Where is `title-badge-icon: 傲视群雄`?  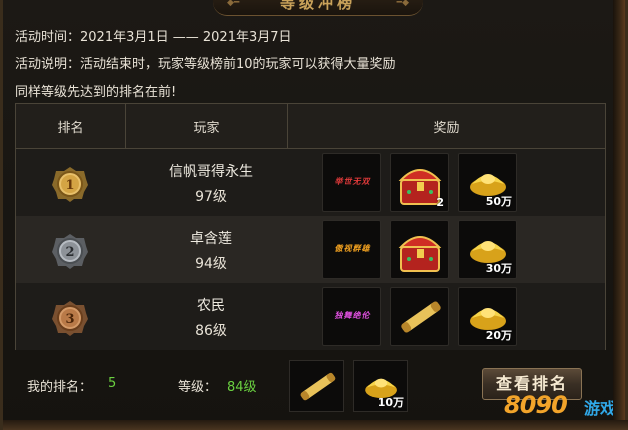
title-badge-icon: 傲视群雄 is located at coordinates (352, 248).